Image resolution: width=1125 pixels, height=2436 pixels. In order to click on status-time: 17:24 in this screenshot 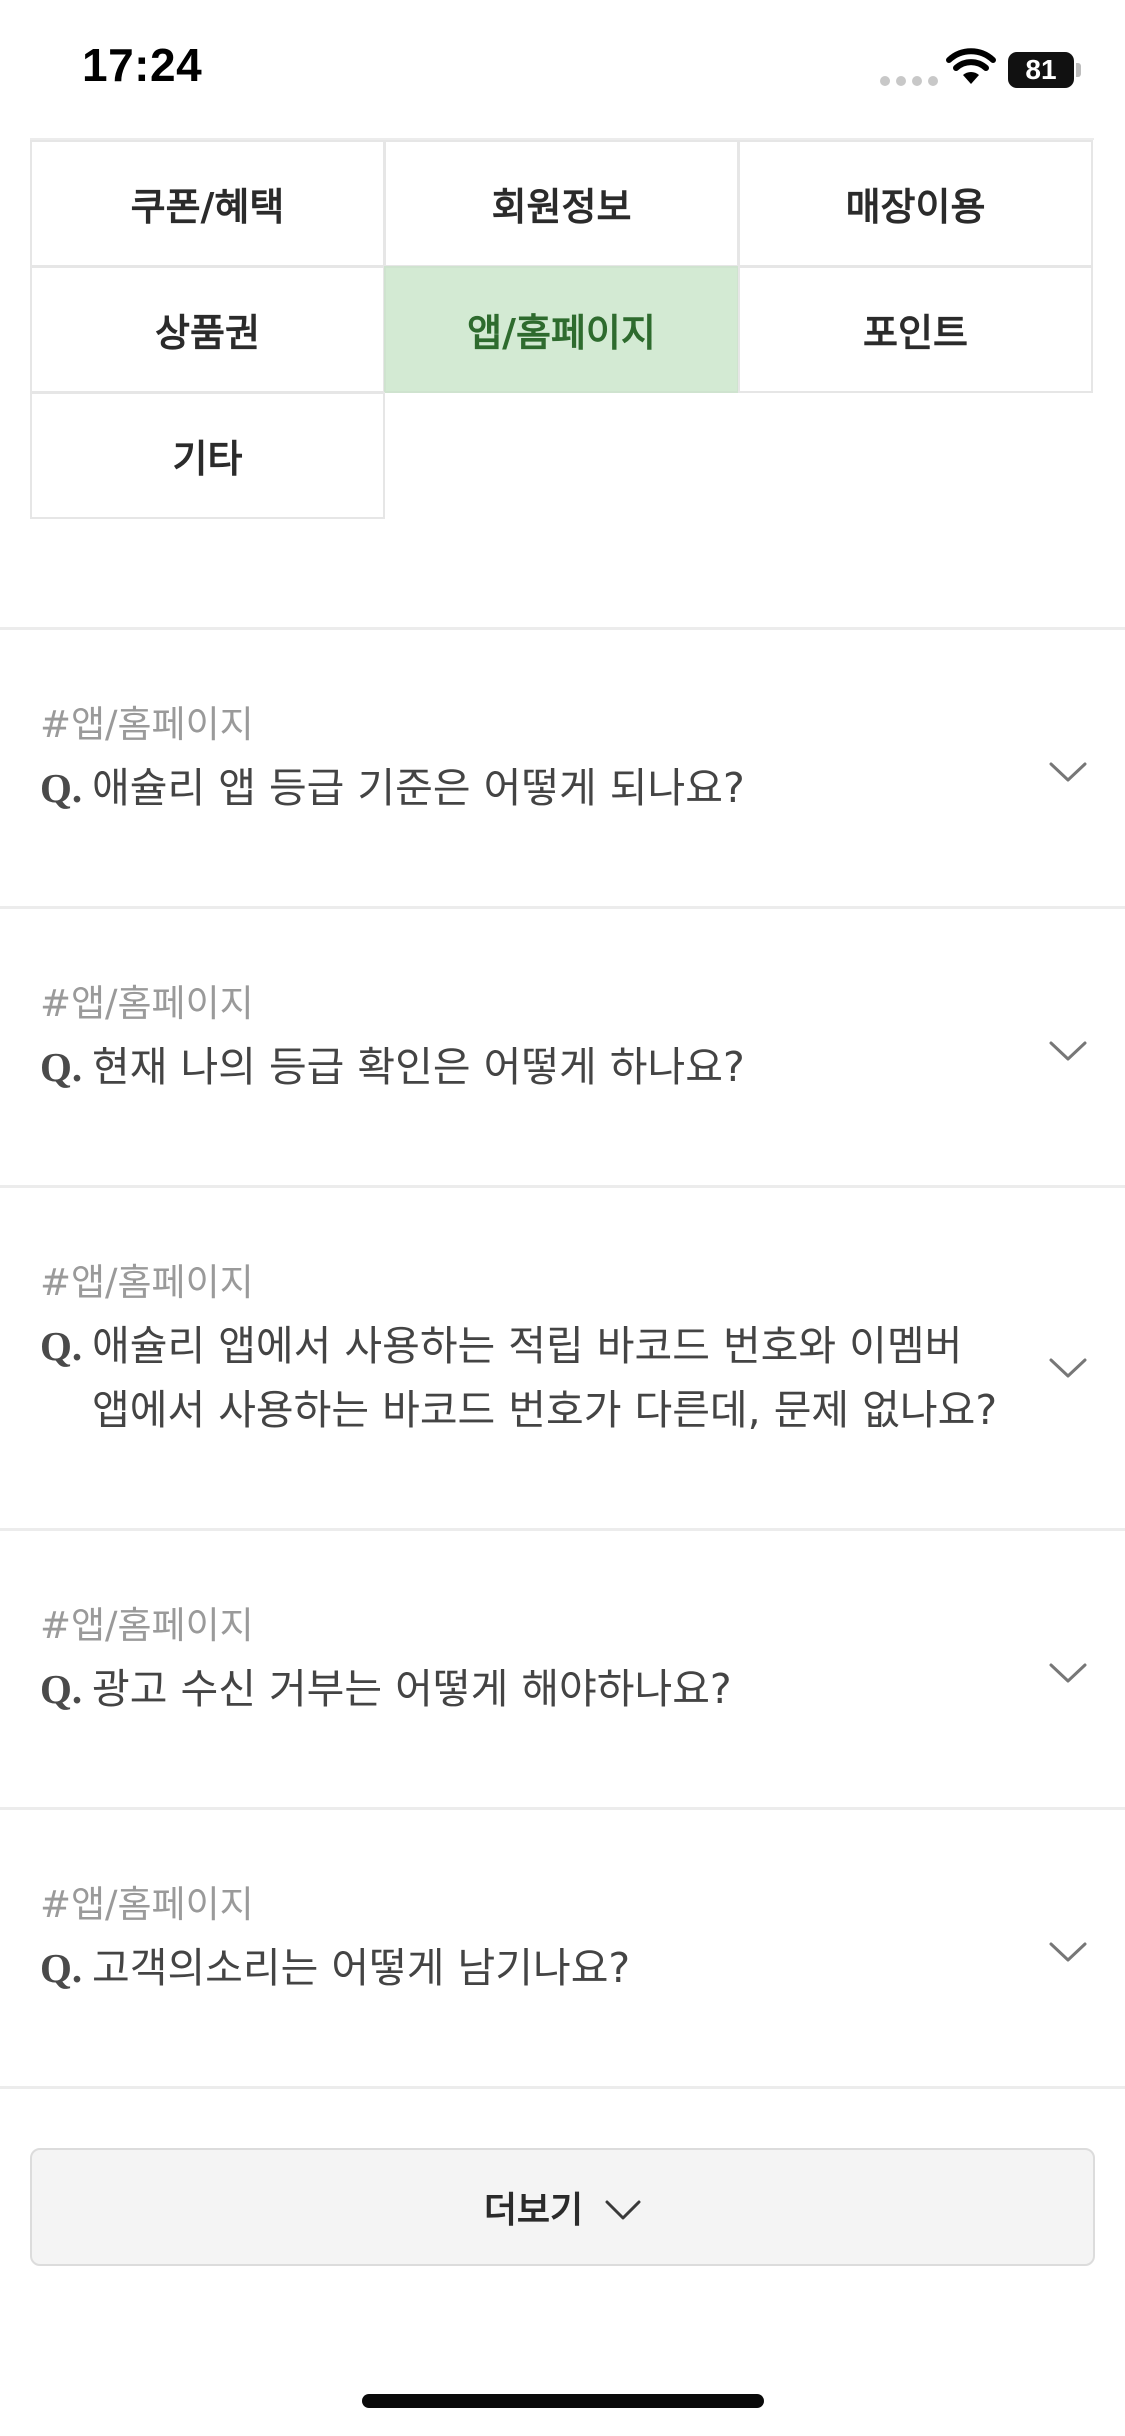, I will do `click(142, 65)`.